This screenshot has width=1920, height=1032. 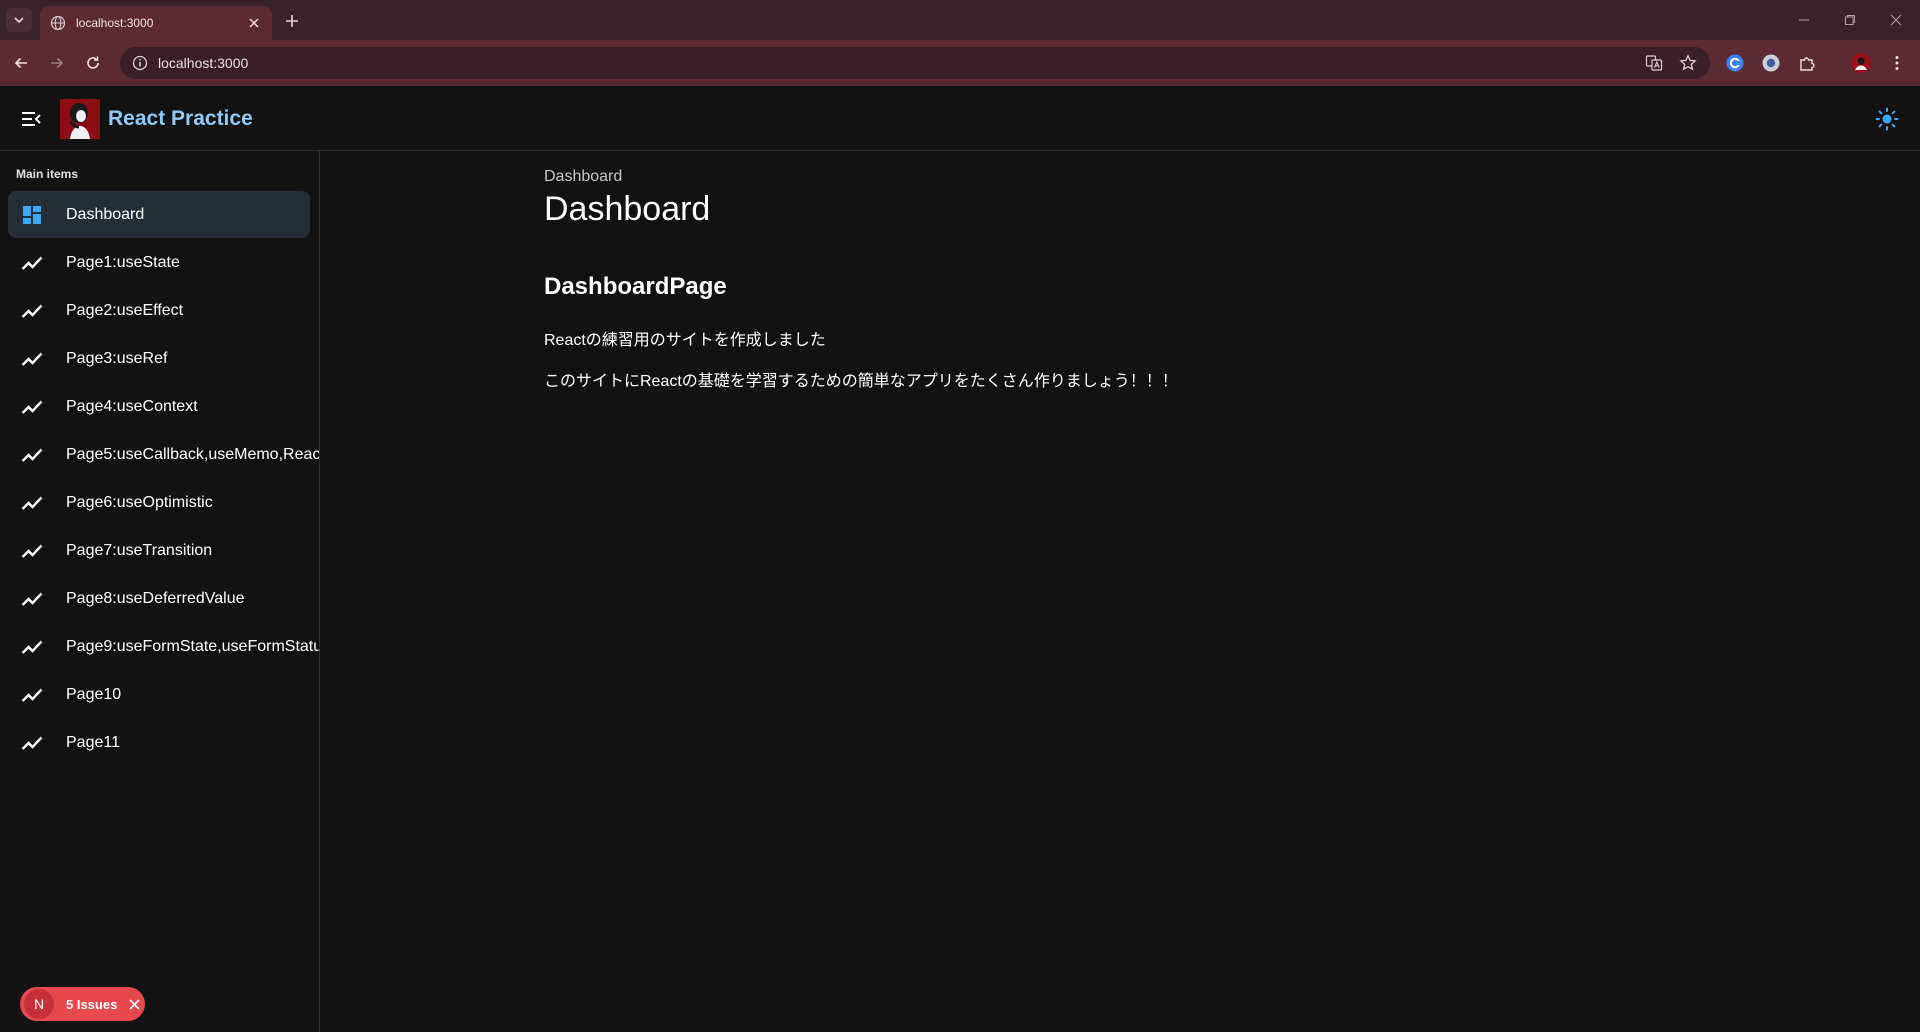 What do you see at coordinates (159, 742) in the screenshot?
I see `sidebar-item-page11: Page11` at bounding box center [159, 742].